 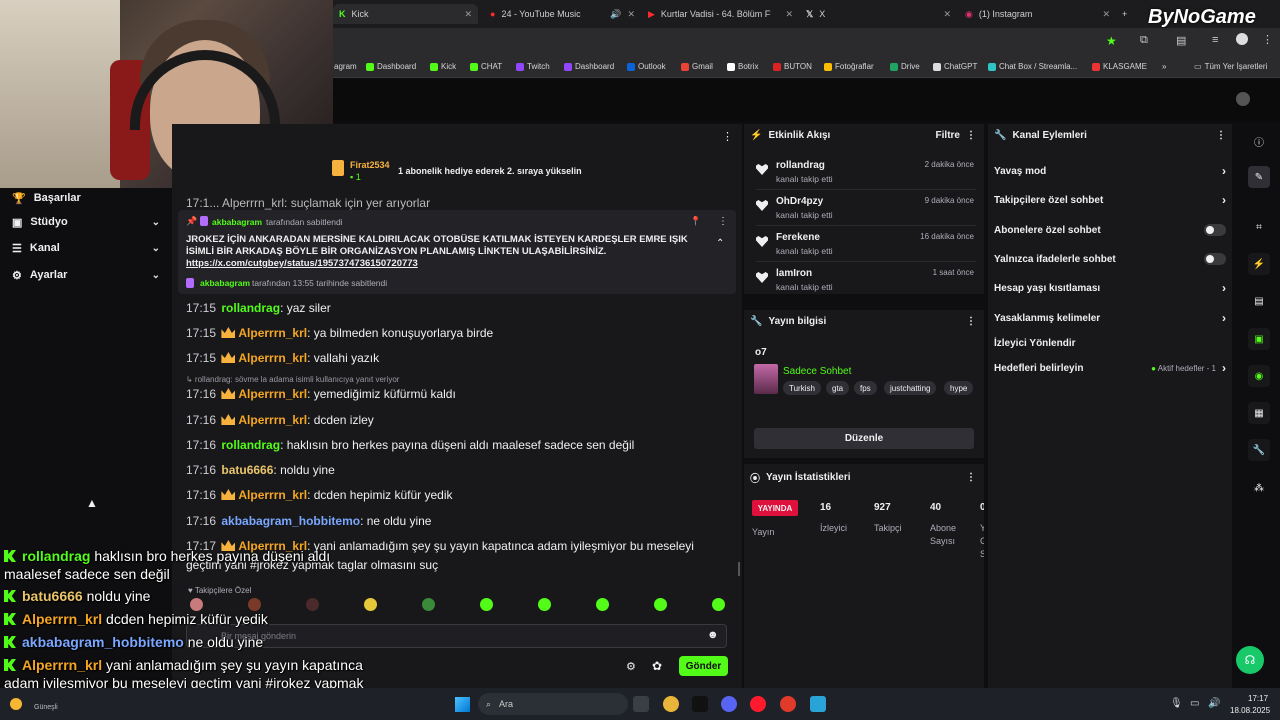 What do you see at coordinates (657, 666) in the screenshot?
I see `emote-picker-icon: ✿` at bounding box center [657, 666].